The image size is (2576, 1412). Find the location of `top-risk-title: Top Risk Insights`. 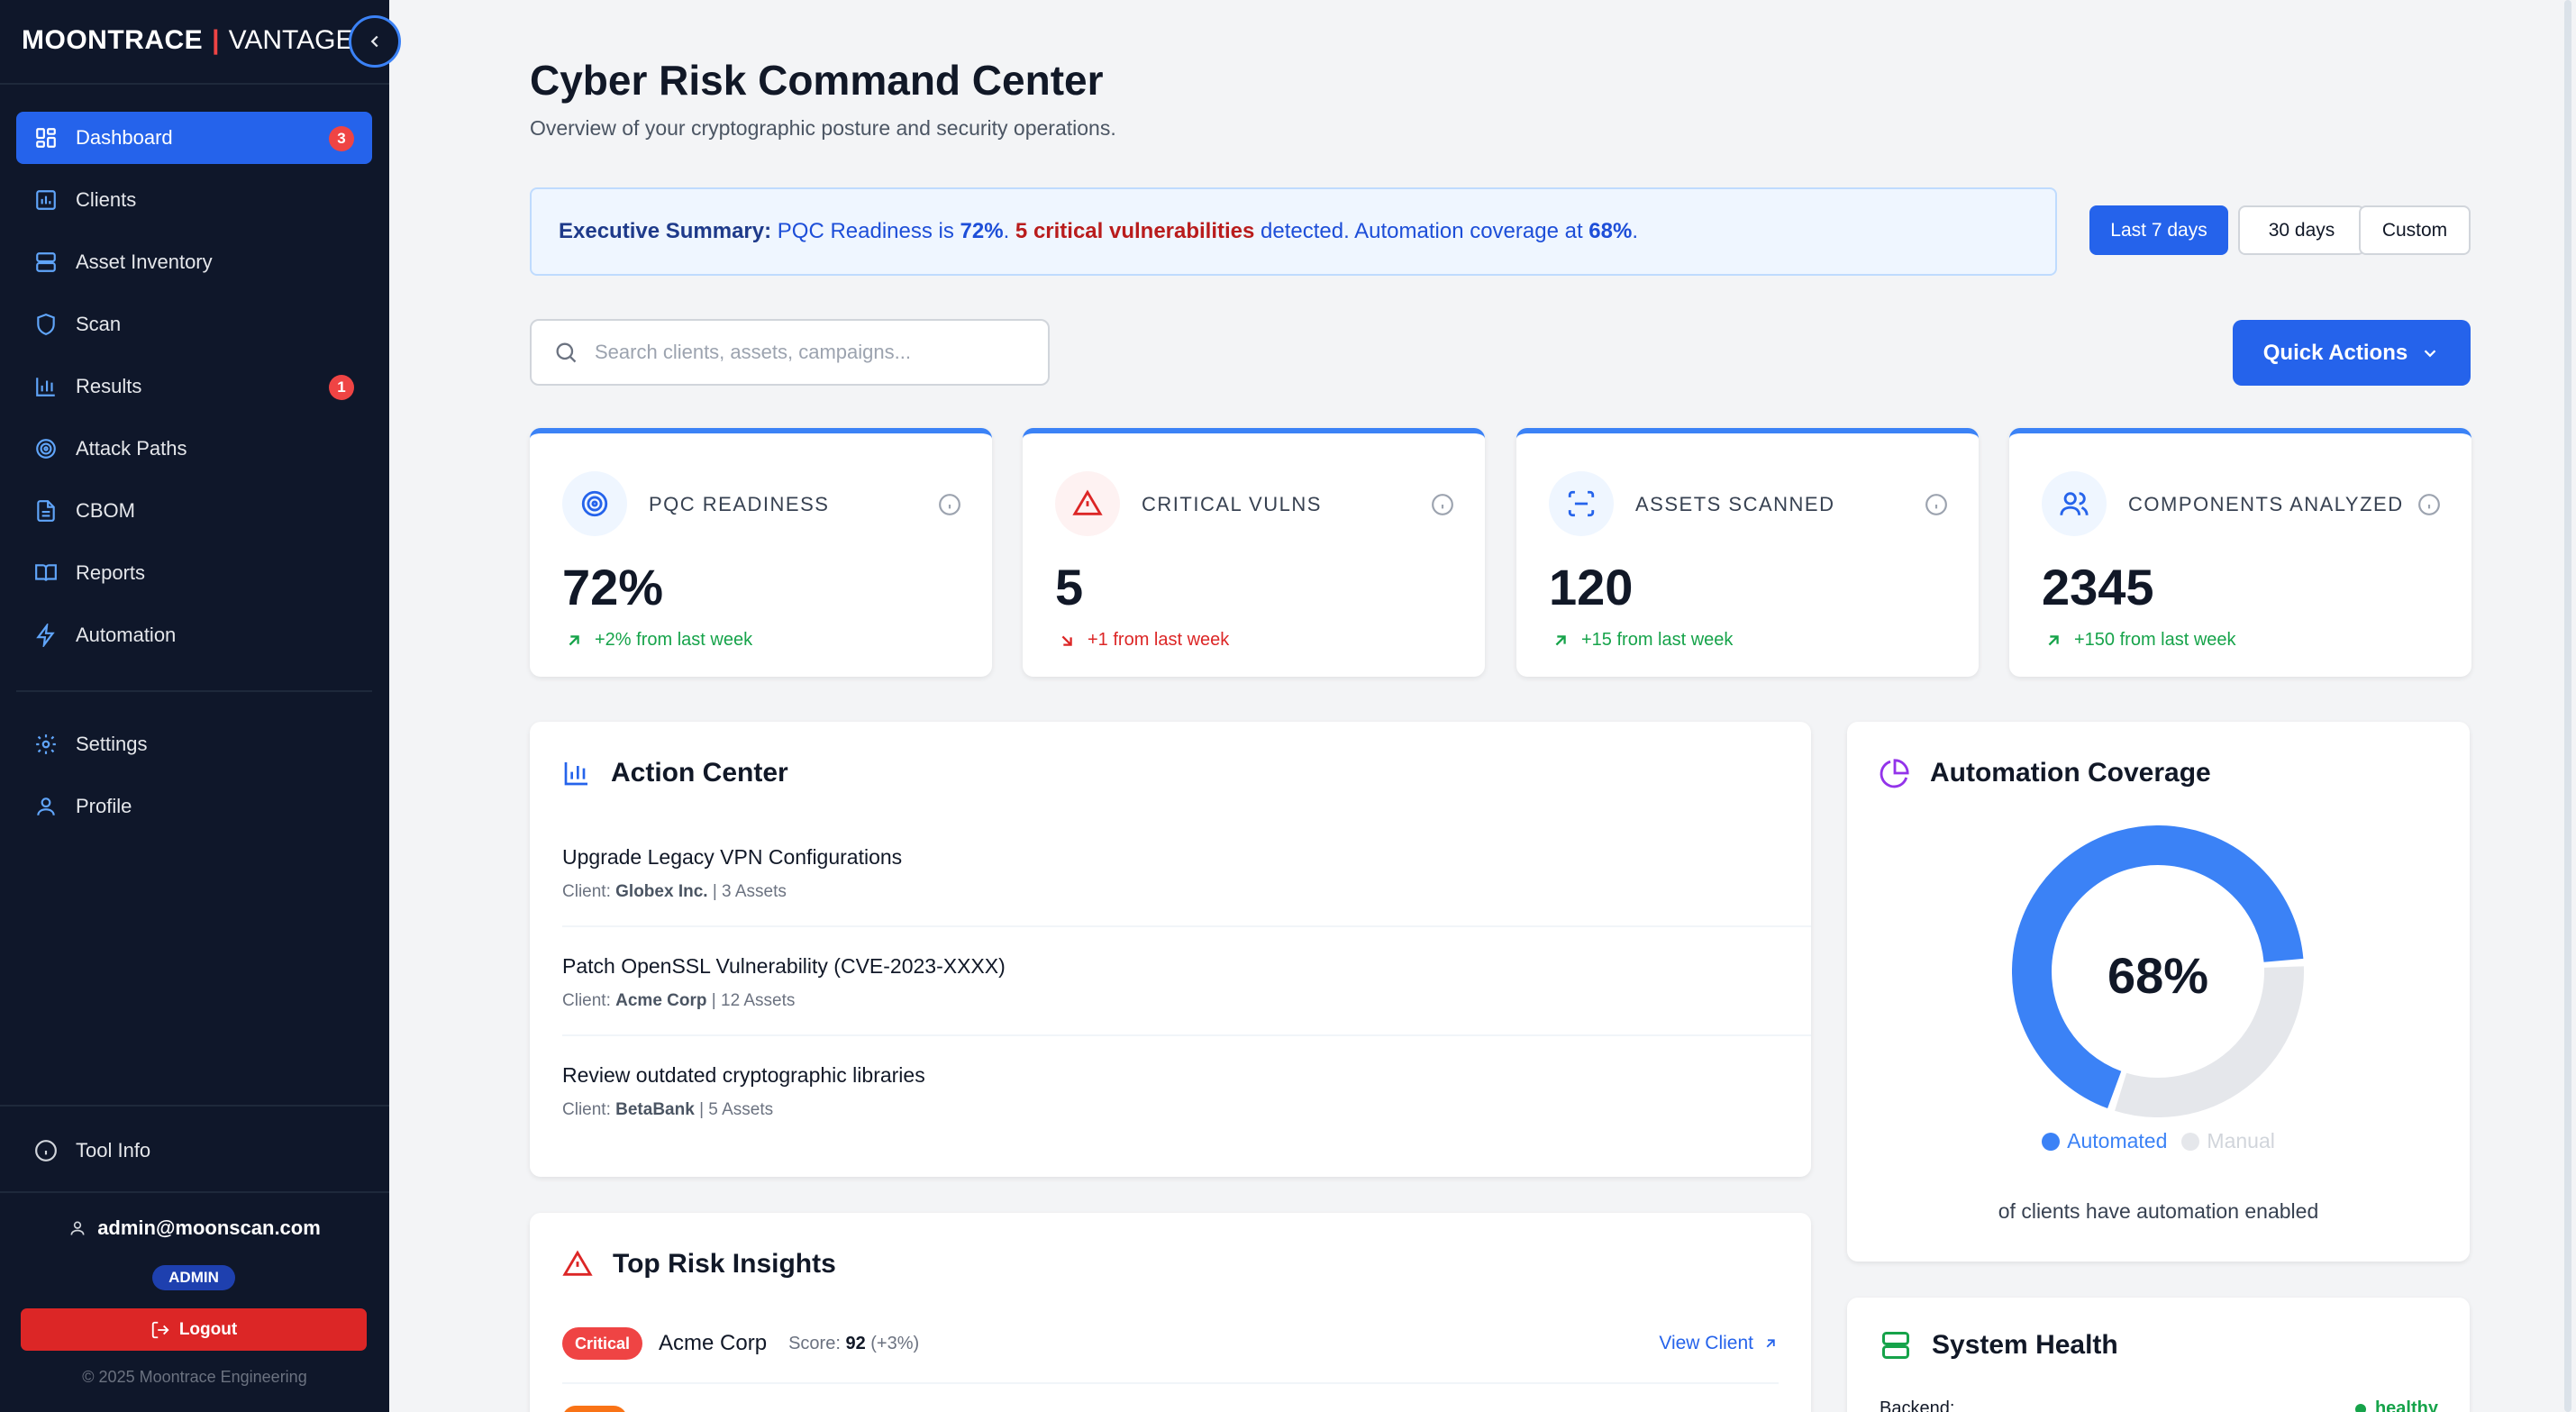

top-risk-title: Top Risk Insights is located at coordinates (699, 1264).